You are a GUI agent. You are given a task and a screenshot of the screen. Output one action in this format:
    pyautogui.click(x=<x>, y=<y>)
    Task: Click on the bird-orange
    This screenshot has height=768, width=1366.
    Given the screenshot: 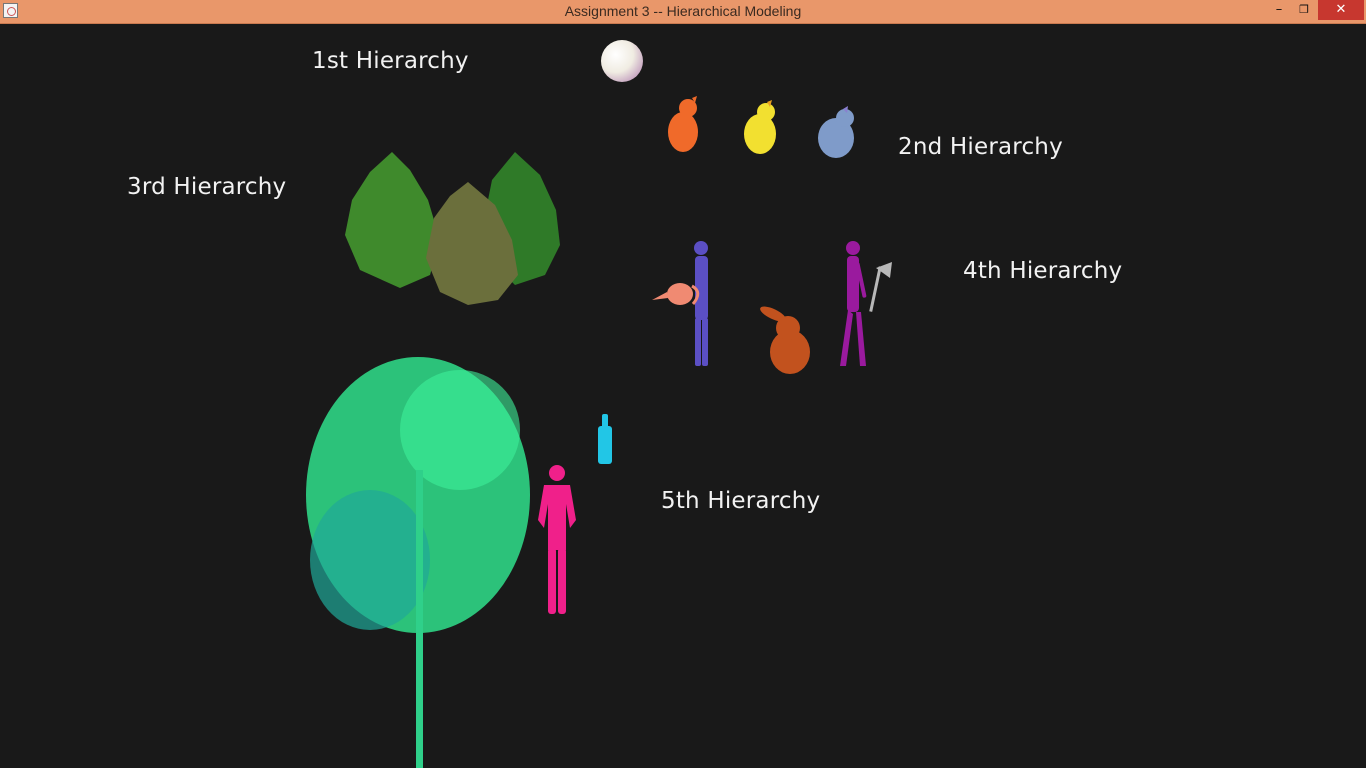 What is the action you would take?
    pyautogui.click(x=683, y=124)
    